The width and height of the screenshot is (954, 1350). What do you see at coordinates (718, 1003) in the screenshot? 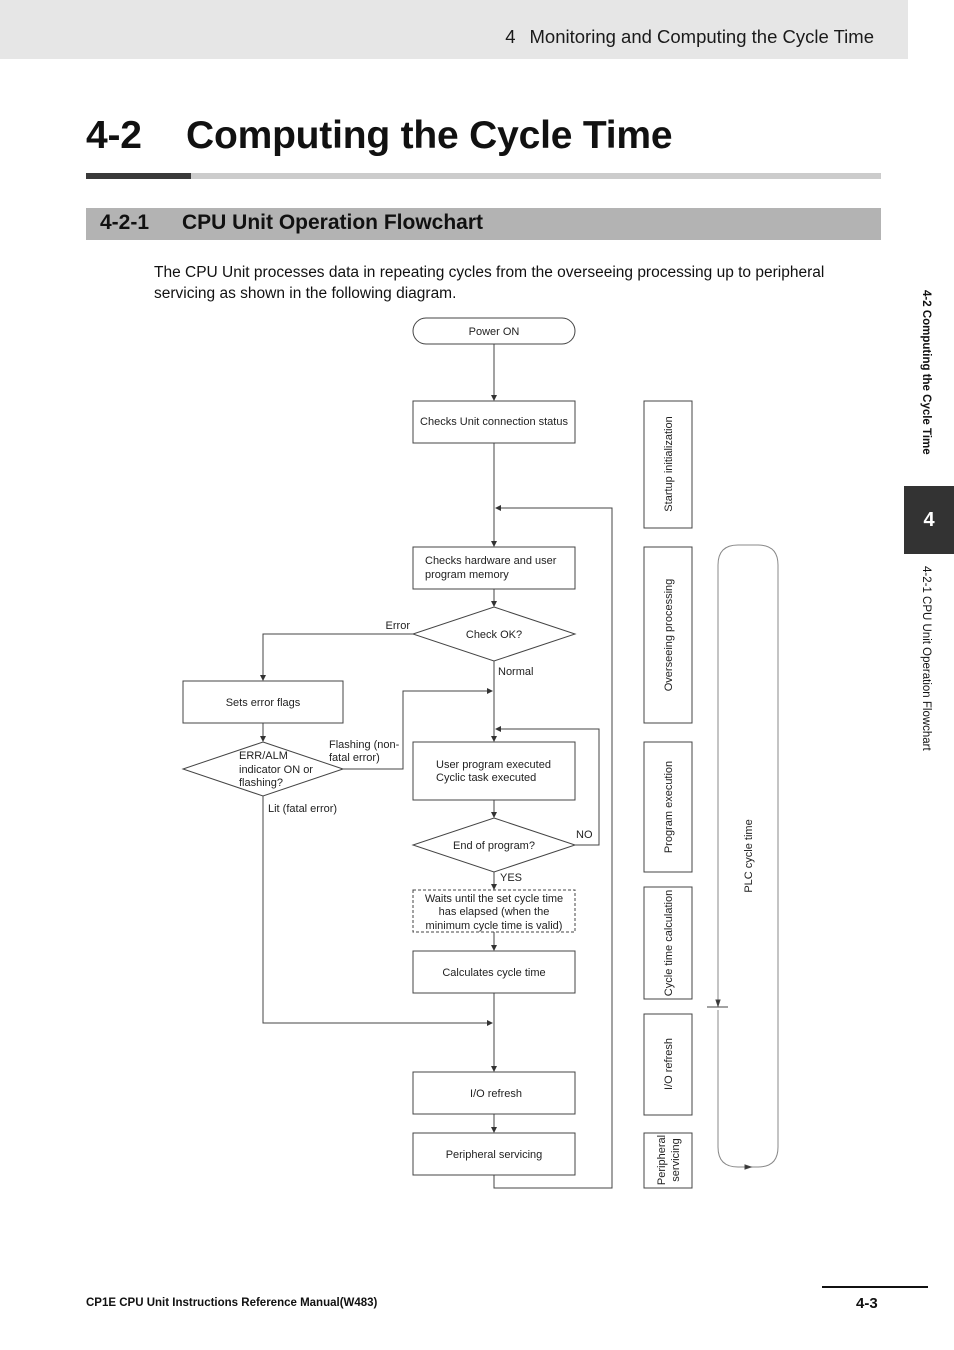
I see `plc-cycle-arrow-down` at bounding box center [718, 1003].